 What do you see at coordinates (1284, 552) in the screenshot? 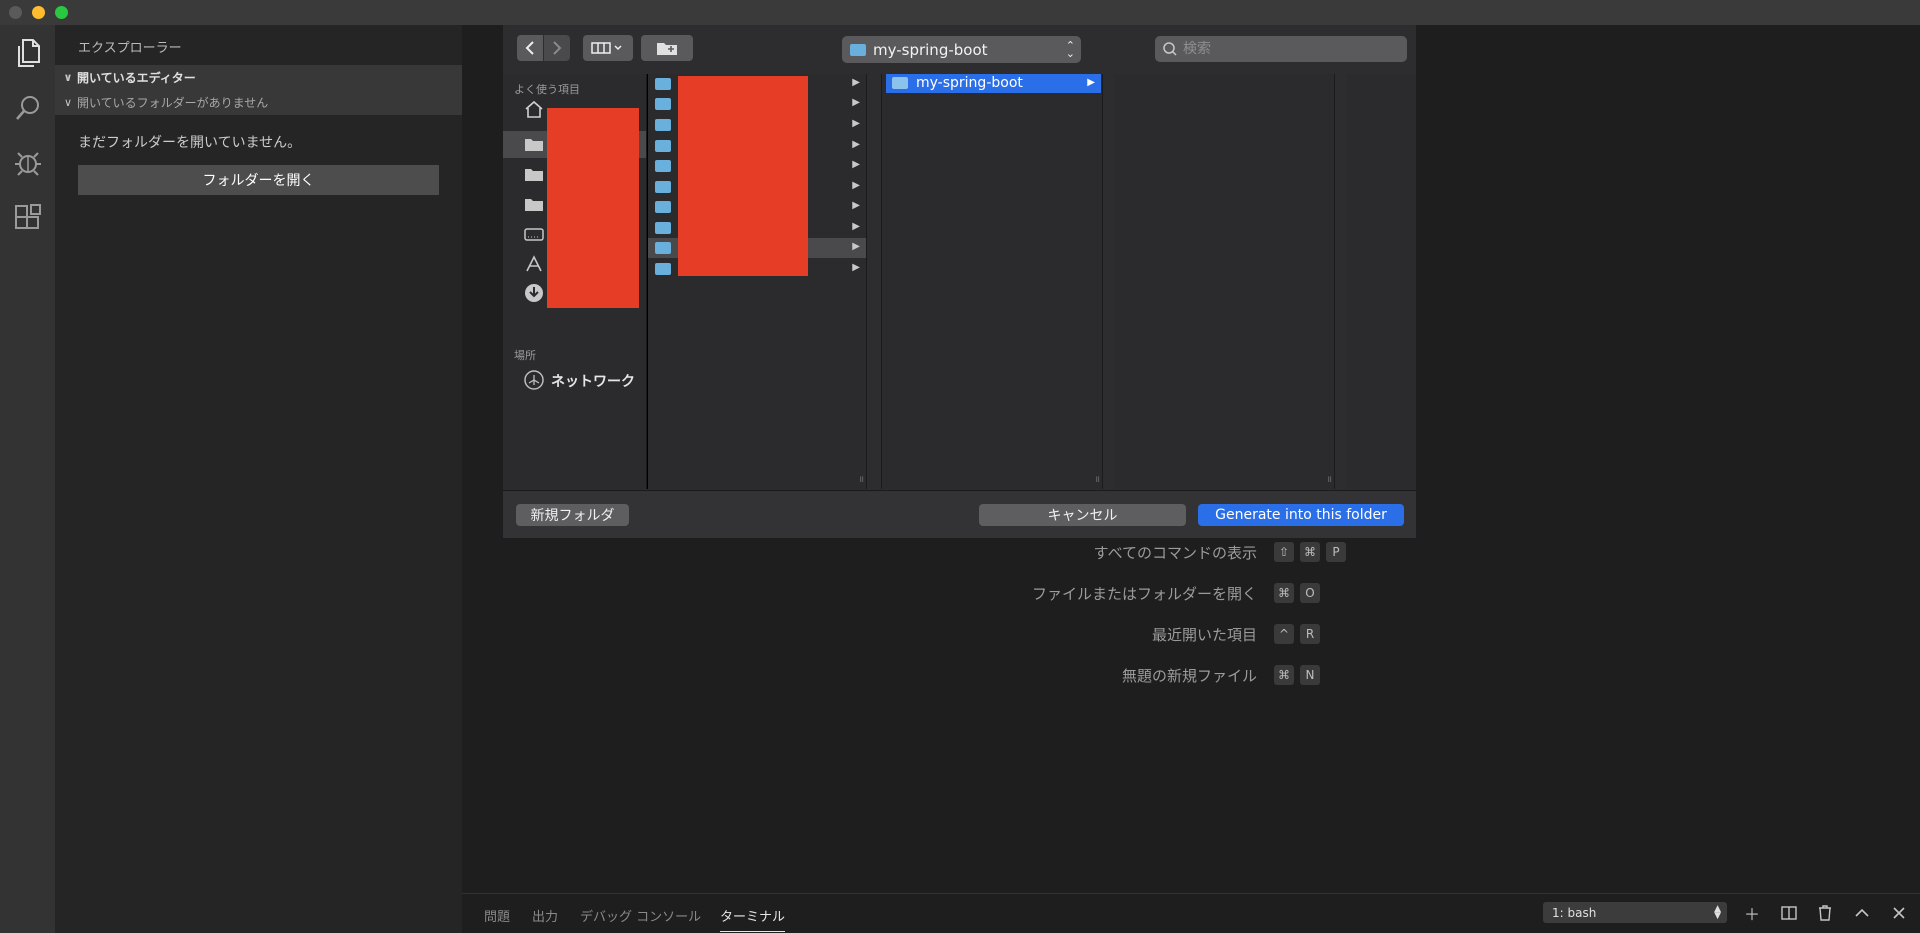
I see `key: ⇧` at bounding box center [1284, 552].